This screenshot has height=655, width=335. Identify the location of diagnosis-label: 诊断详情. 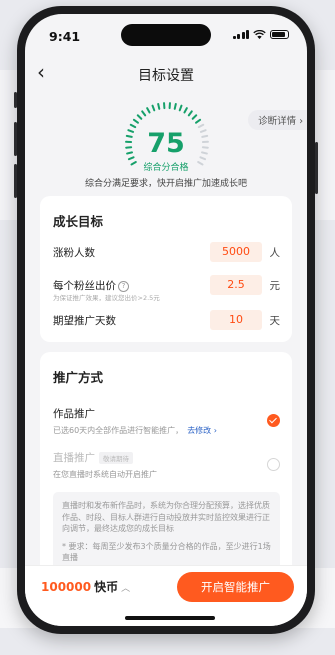
(277, 121).